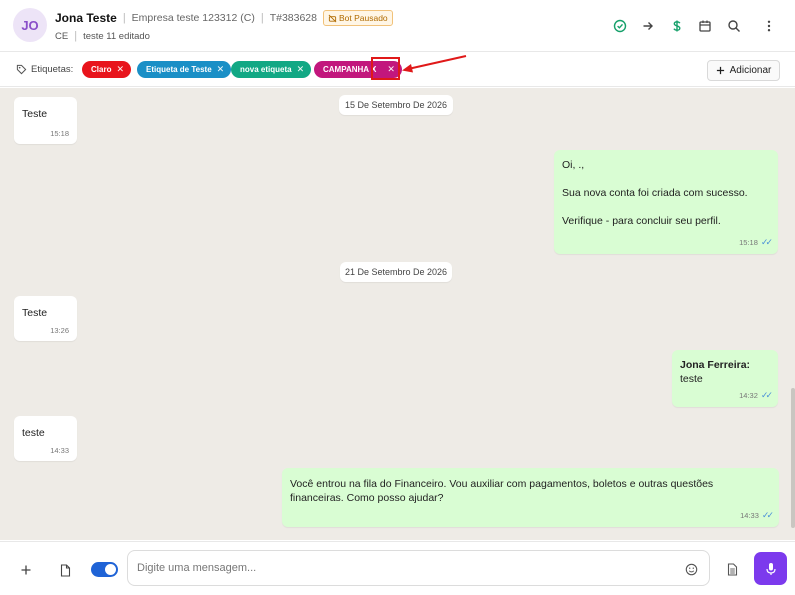  I want to click on record-audio-button, so click(770, 568).